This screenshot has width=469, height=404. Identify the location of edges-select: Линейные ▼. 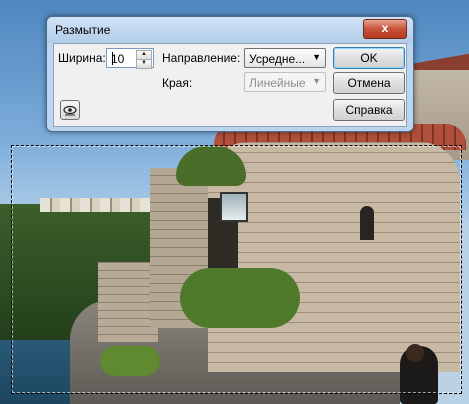
(285, 82).